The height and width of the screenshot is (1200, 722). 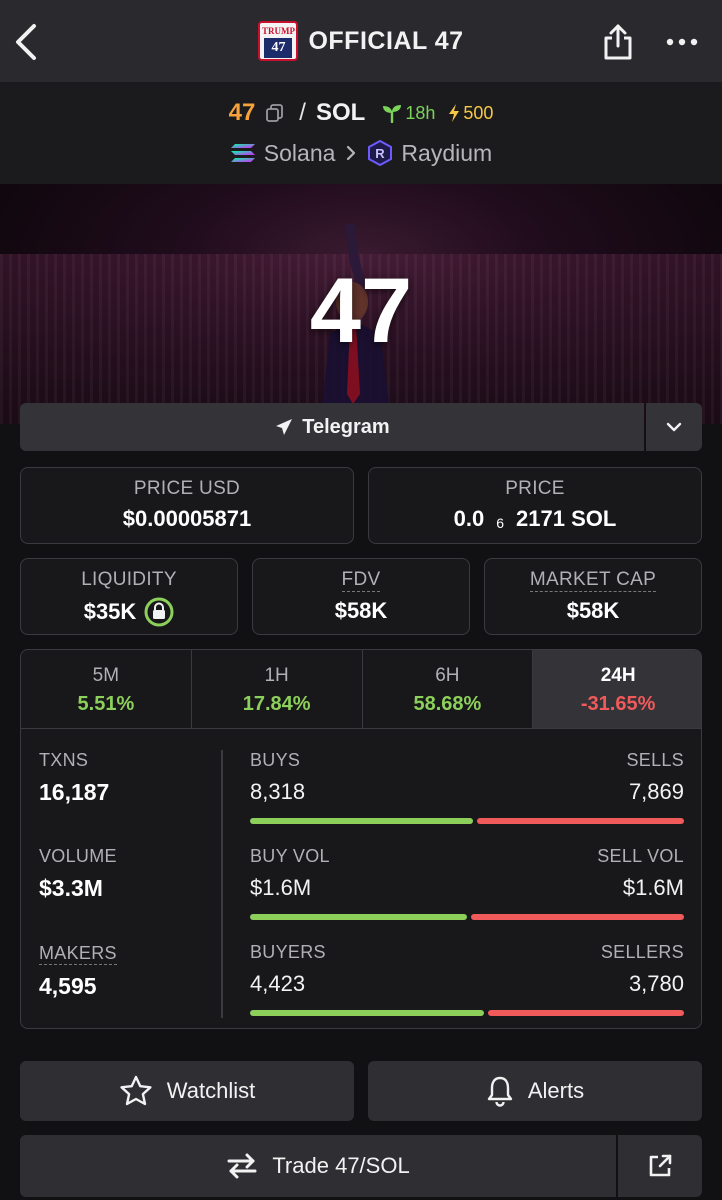 What do you see at coordinates (129, 798) in the screenshot?
I see `txns-stat: TXNS 16,187` at bounding box center [129, 798].